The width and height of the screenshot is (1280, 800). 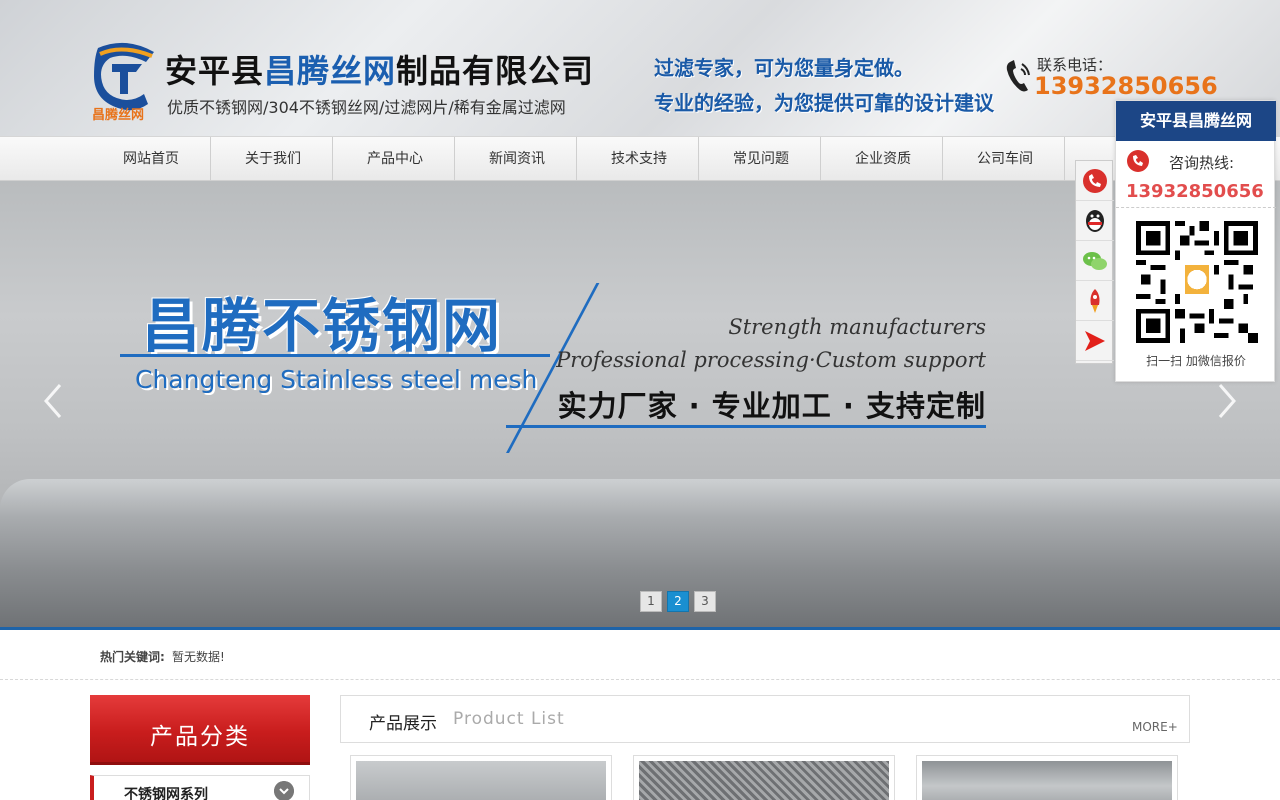 What do you see at coordinates (509, 719) in the screenshot?
I see `product-list-title-en: Product List` at bounding box center [509, 719].